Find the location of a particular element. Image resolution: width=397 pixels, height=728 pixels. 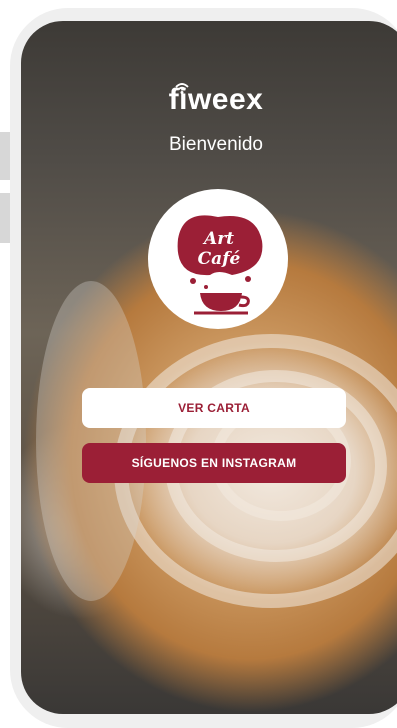

logo-text: Art Café is located at coordinates (219, 249).